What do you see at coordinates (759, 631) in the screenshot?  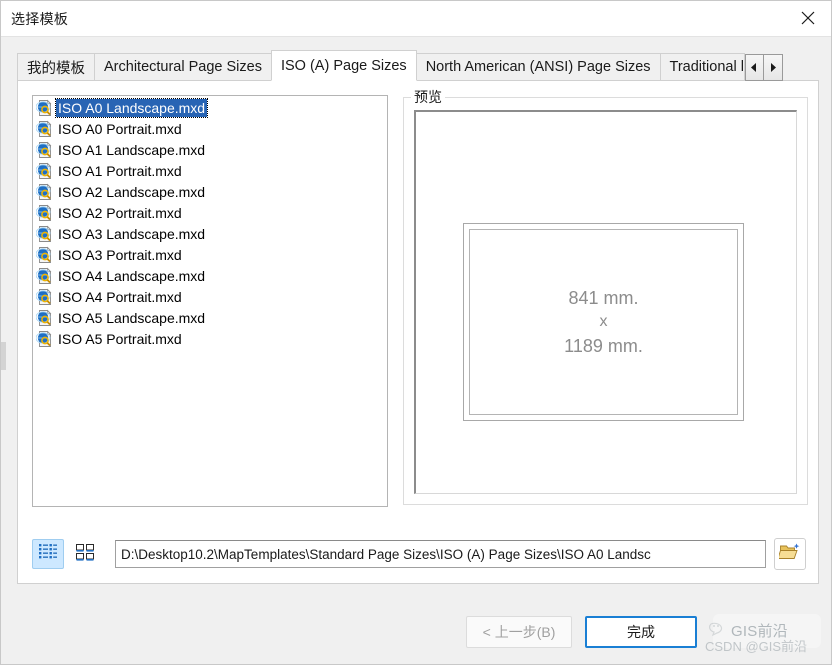 I see `watermark-main-text: GIS前沿` at bounding box center [759, 631].